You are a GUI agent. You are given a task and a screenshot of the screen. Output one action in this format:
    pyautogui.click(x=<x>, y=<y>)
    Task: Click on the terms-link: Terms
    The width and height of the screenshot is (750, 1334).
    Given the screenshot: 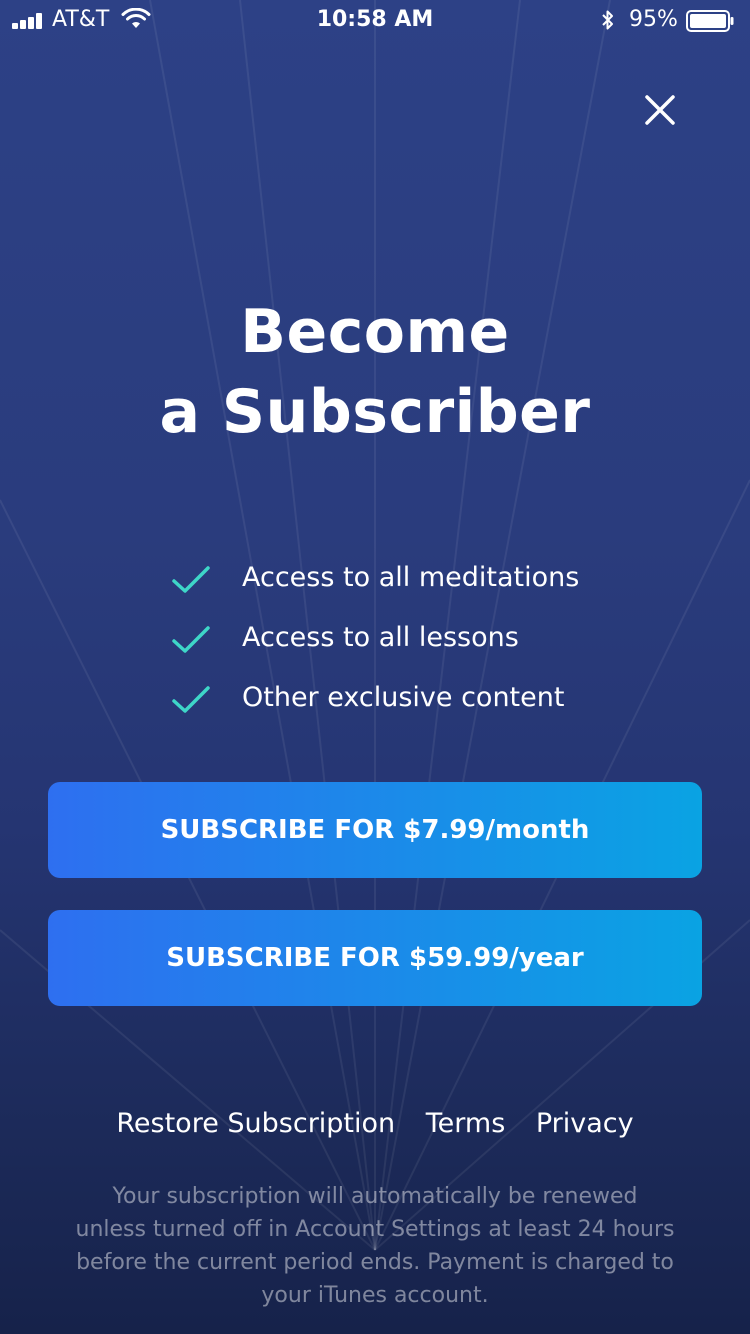 What is the action you would take?
    pyautogui.click(x=466, y=1123)
    